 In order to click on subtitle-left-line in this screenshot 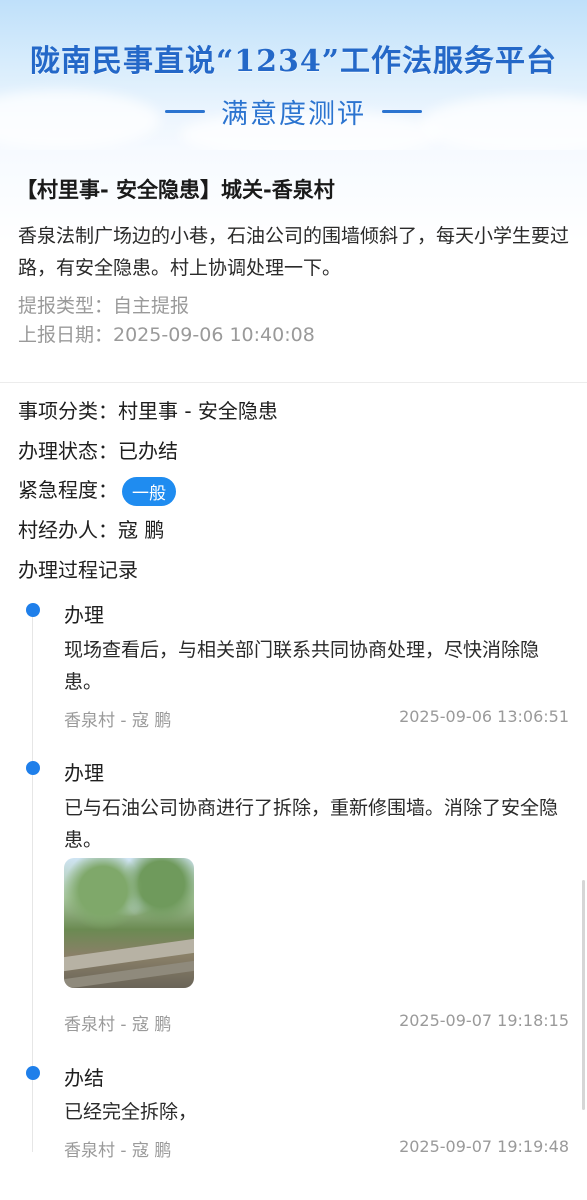, I will do `click(185, 111)`.